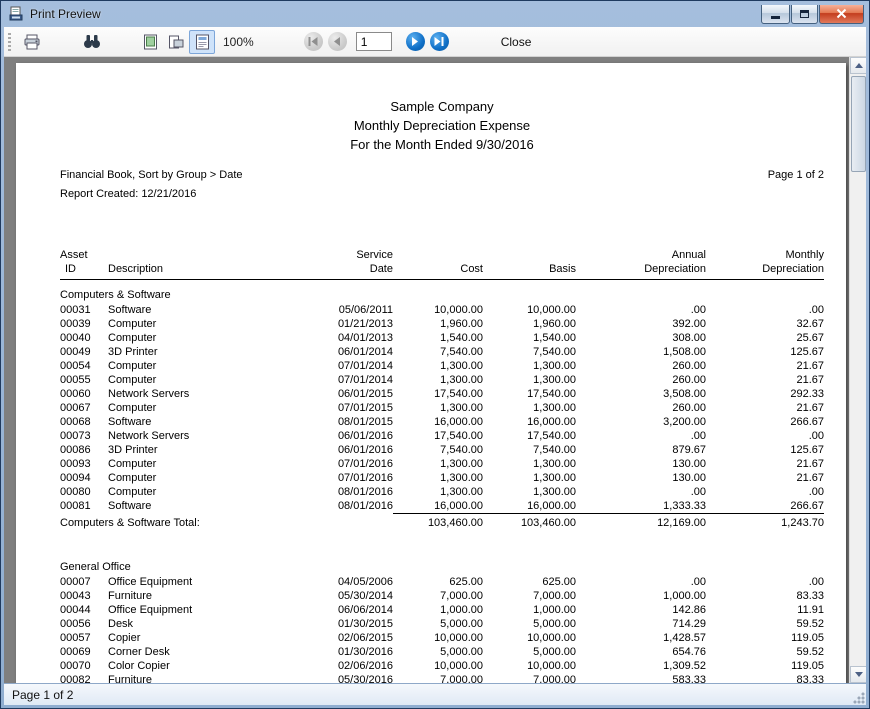 The image size is (870, 709). What do you see at coordinates (202, 41) in the screenshot?
I see `preview-view-button` at bounding box center [202, 41].